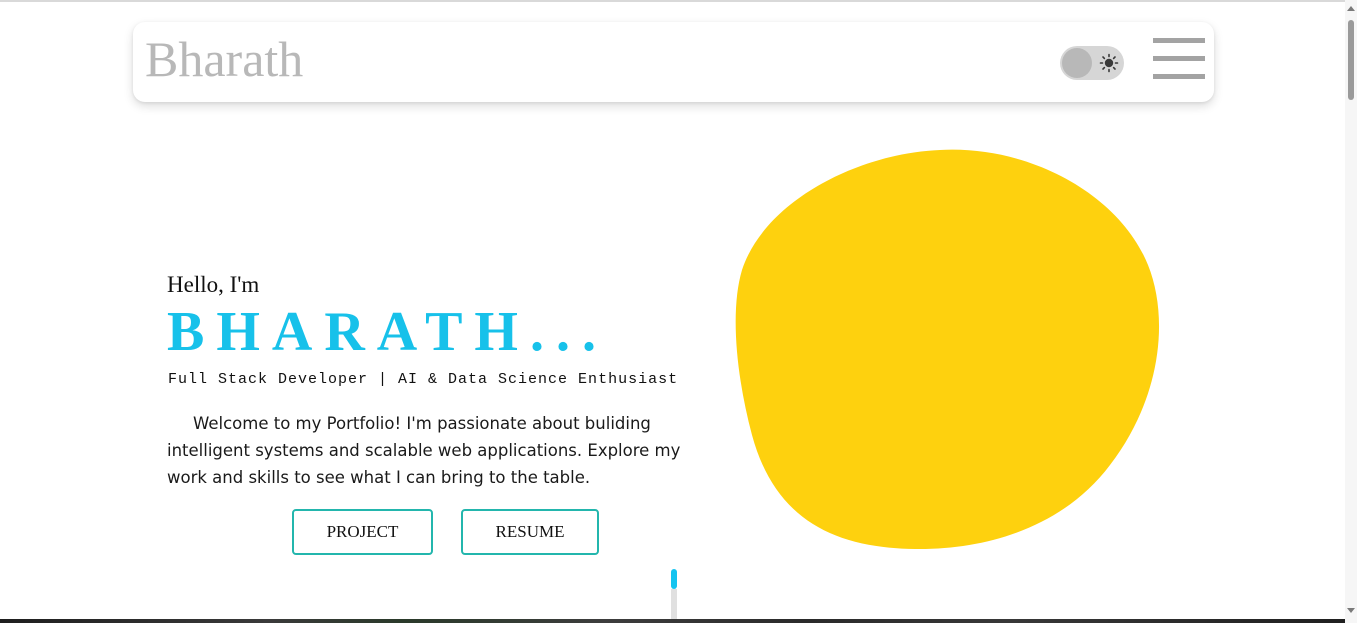 The height and width of the screenshot is (623, 1357). What do you see at coordinates (1351, 311) in the screenshot?
I see `browser-scrollbar` at bounding box center [1351, 311].